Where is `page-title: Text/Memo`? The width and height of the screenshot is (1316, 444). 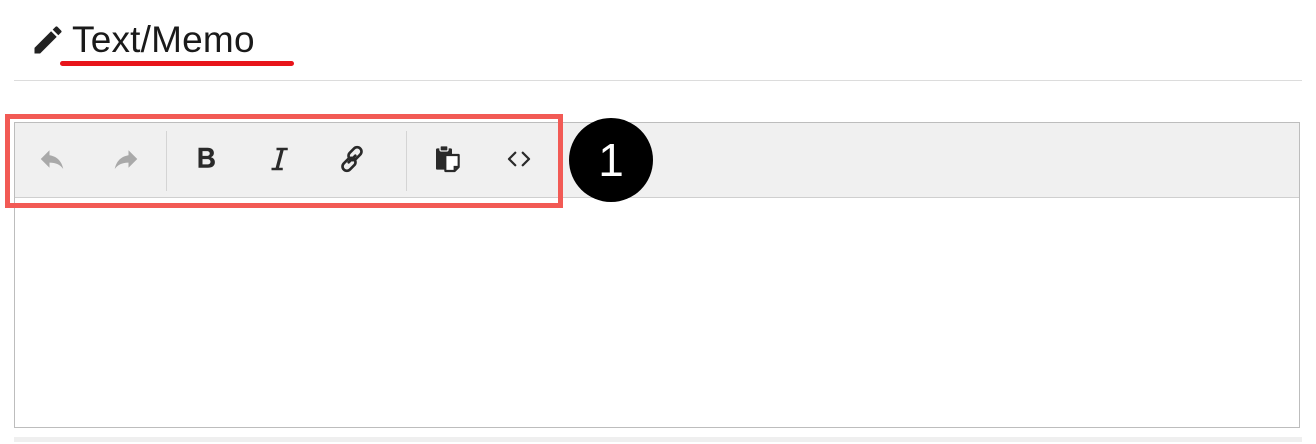
page-title: Text/Memo is located at coordinates (163, 39).